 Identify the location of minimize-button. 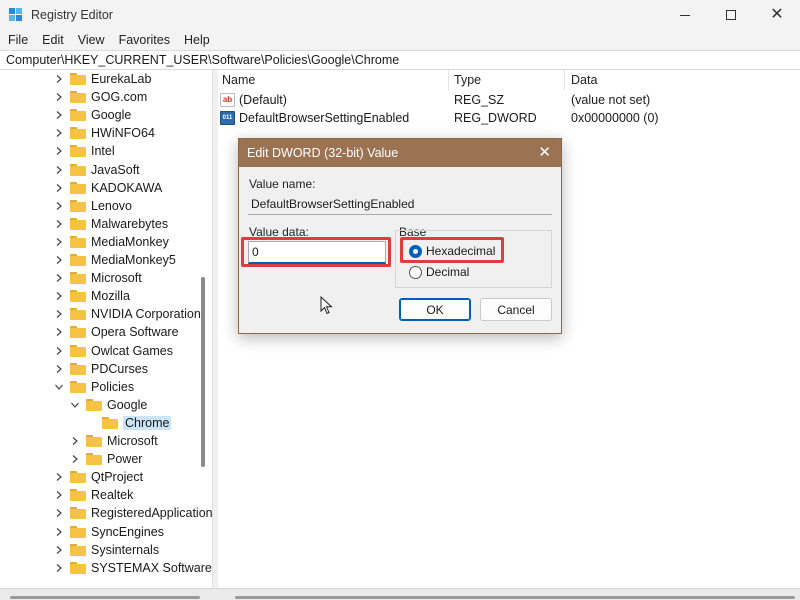
(685, 15).